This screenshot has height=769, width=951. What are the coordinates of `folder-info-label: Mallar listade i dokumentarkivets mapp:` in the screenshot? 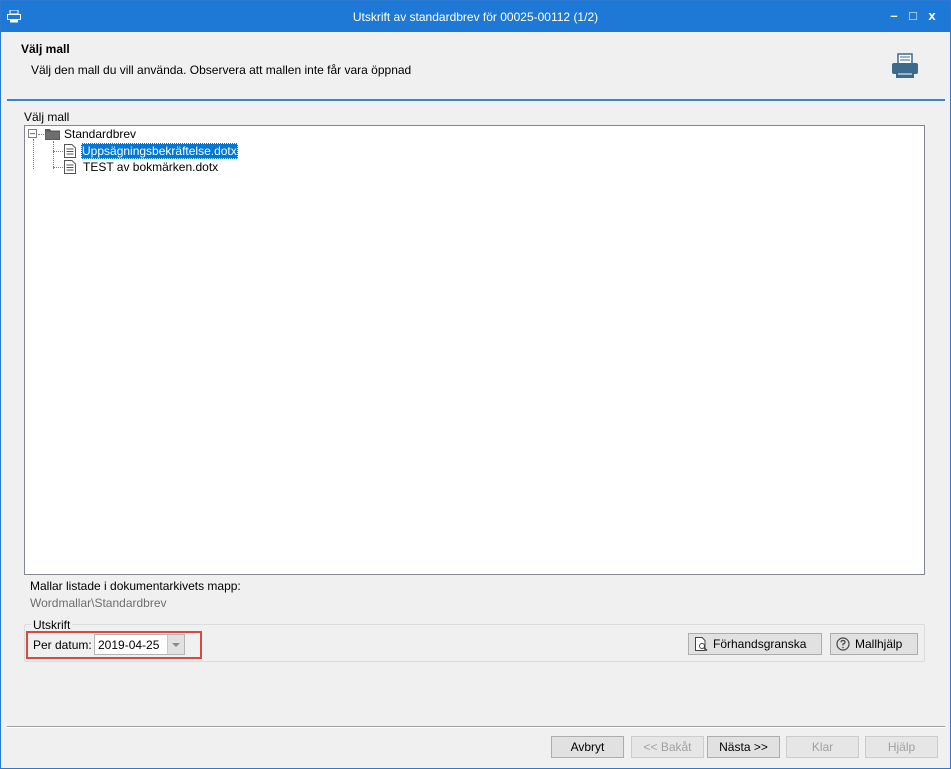 It's located at (135, 586).